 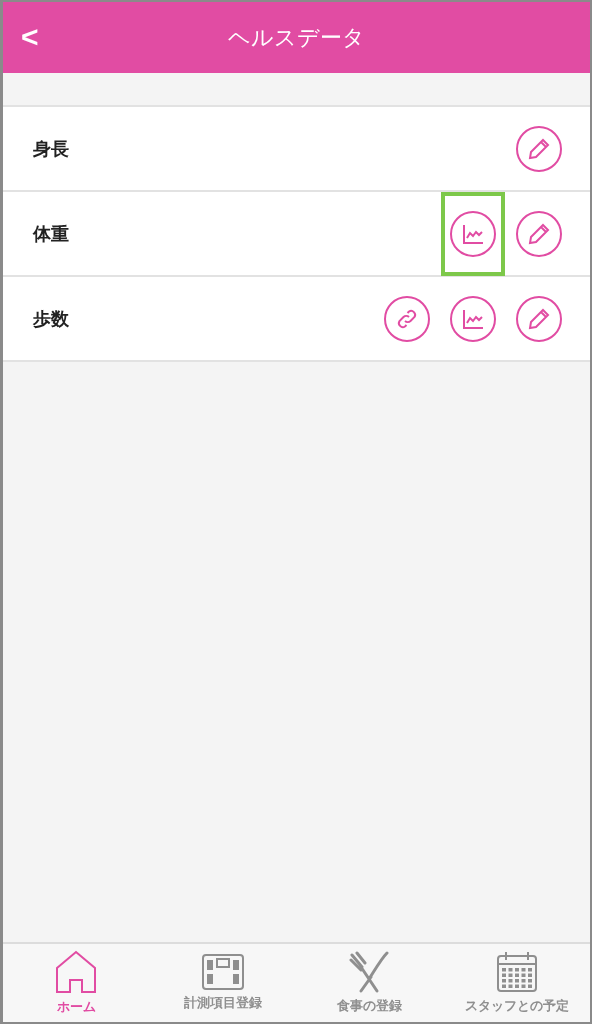 What do you see at coordinates (76, 972) in the screenshot?
I see `home-icon` at bounding box center [76, 972].